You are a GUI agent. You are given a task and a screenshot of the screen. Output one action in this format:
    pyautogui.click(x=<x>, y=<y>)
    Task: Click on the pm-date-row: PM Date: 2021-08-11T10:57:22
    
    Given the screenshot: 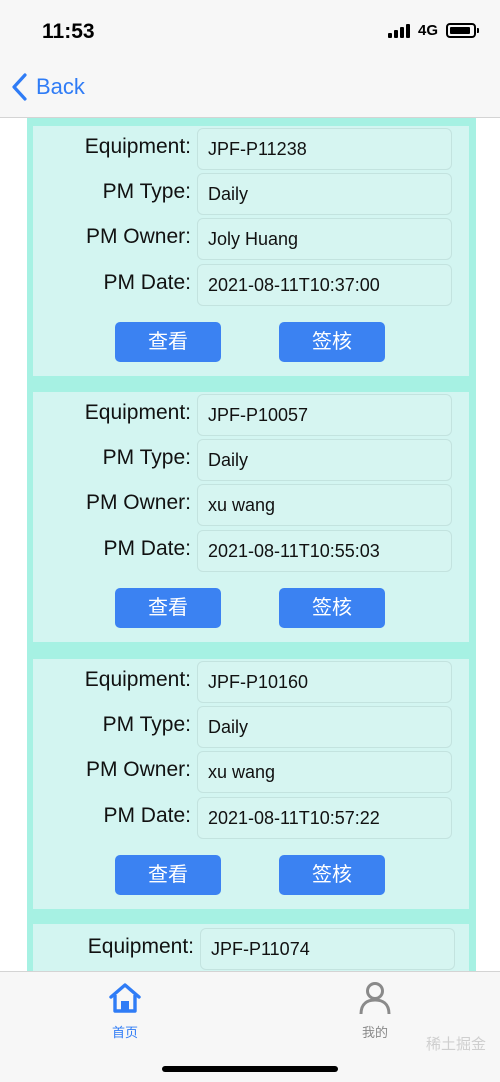 What is the action you would take?
    pyautogui.click(x=251, y=818)
    